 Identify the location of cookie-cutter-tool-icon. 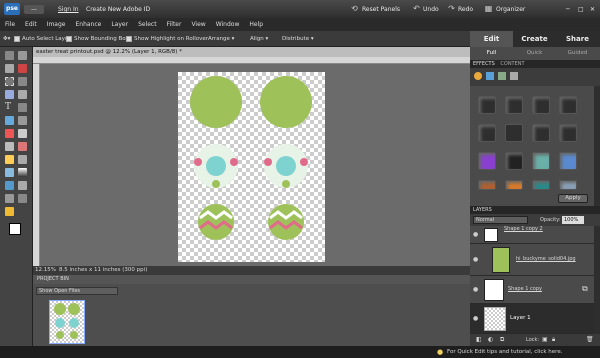
(9, 120).